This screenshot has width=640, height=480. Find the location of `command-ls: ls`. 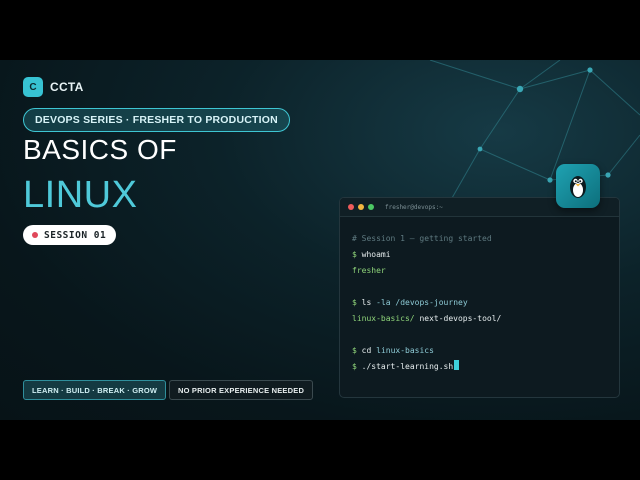

command-ls: ls is located at coordinates (366, 302).